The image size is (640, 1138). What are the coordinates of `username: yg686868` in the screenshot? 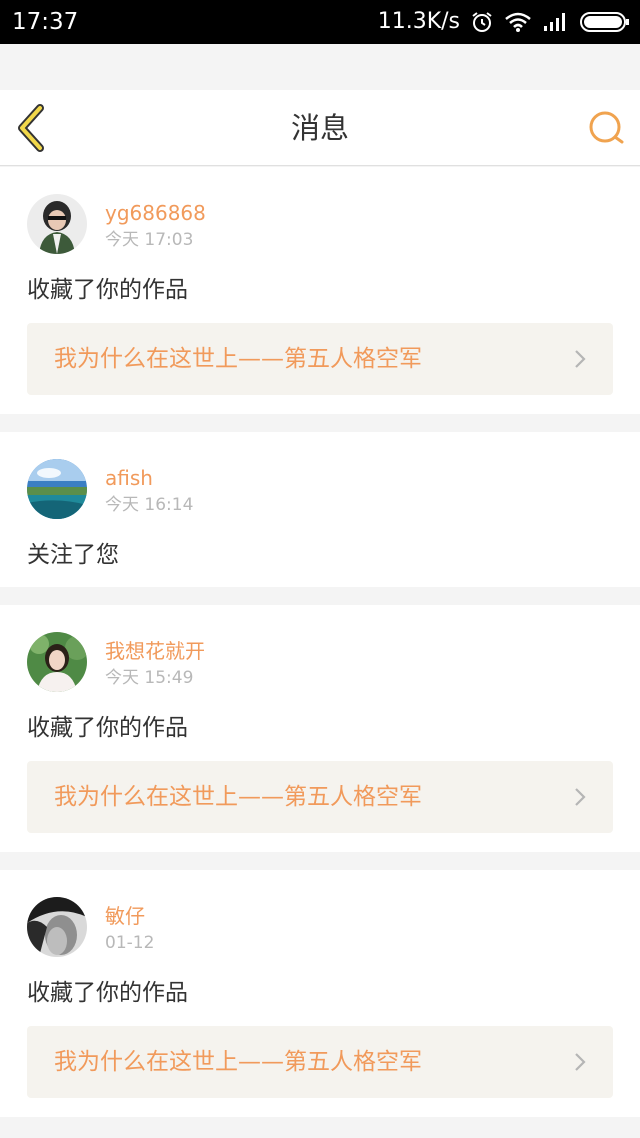 It's located at (155, 213).